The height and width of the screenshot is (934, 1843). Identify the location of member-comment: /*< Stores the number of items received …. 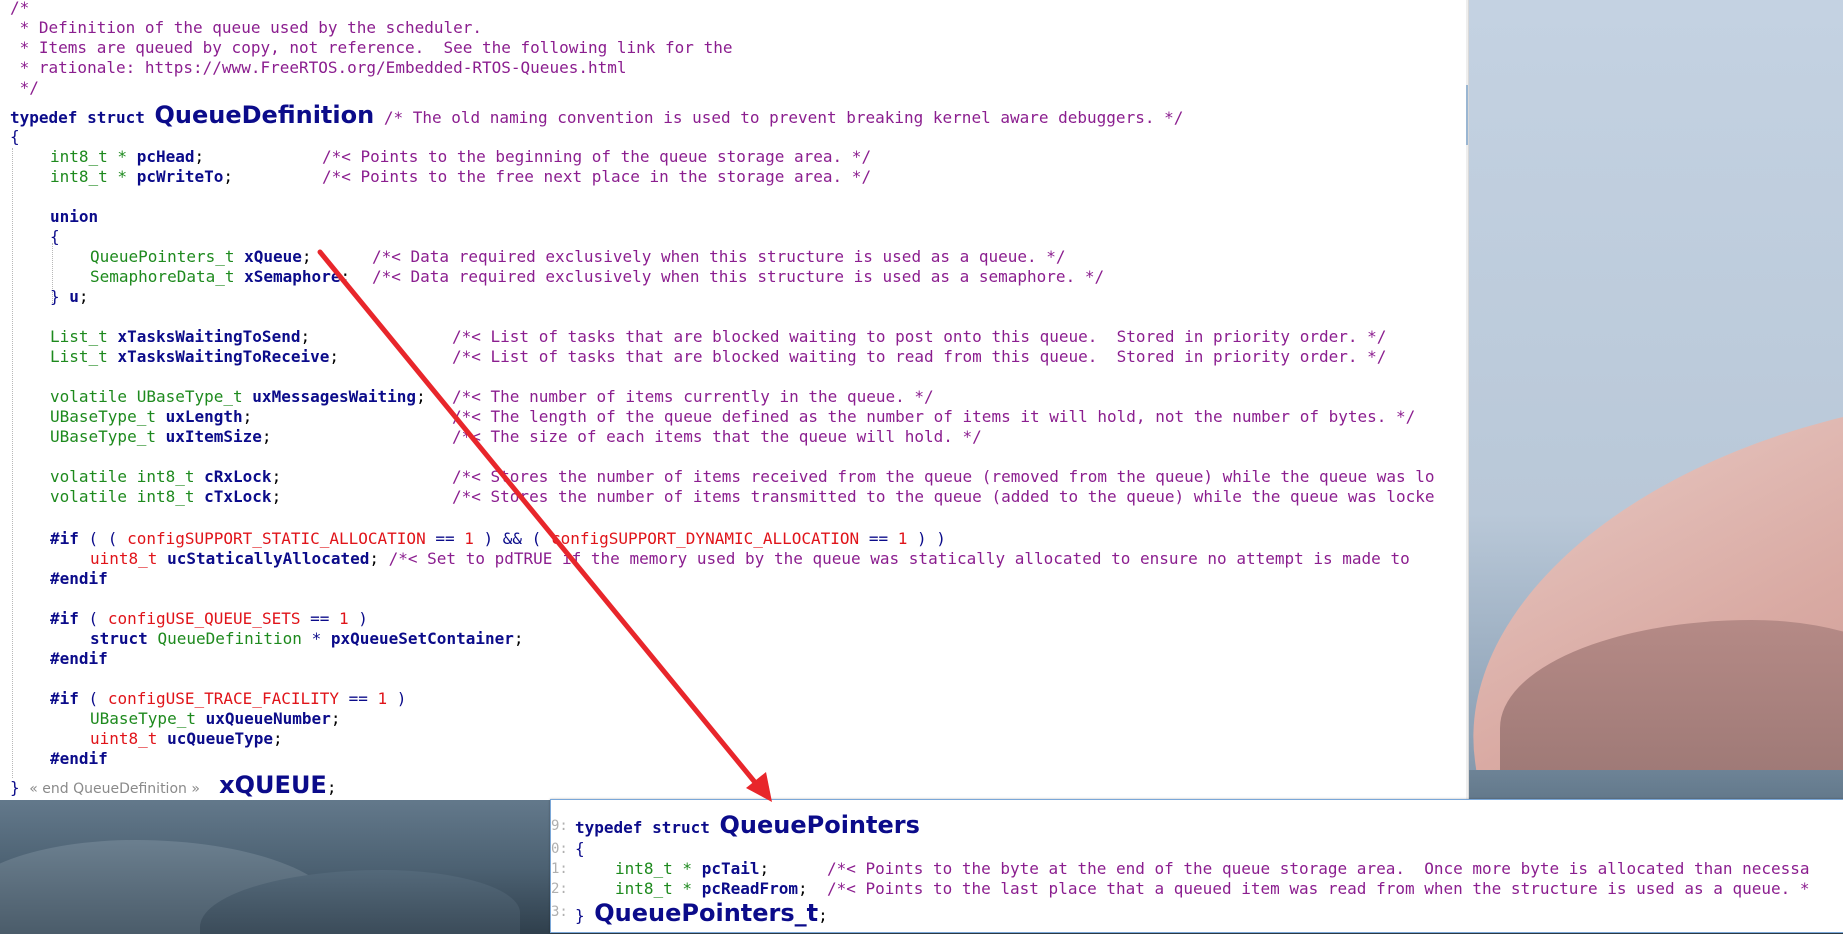
(943, 476).